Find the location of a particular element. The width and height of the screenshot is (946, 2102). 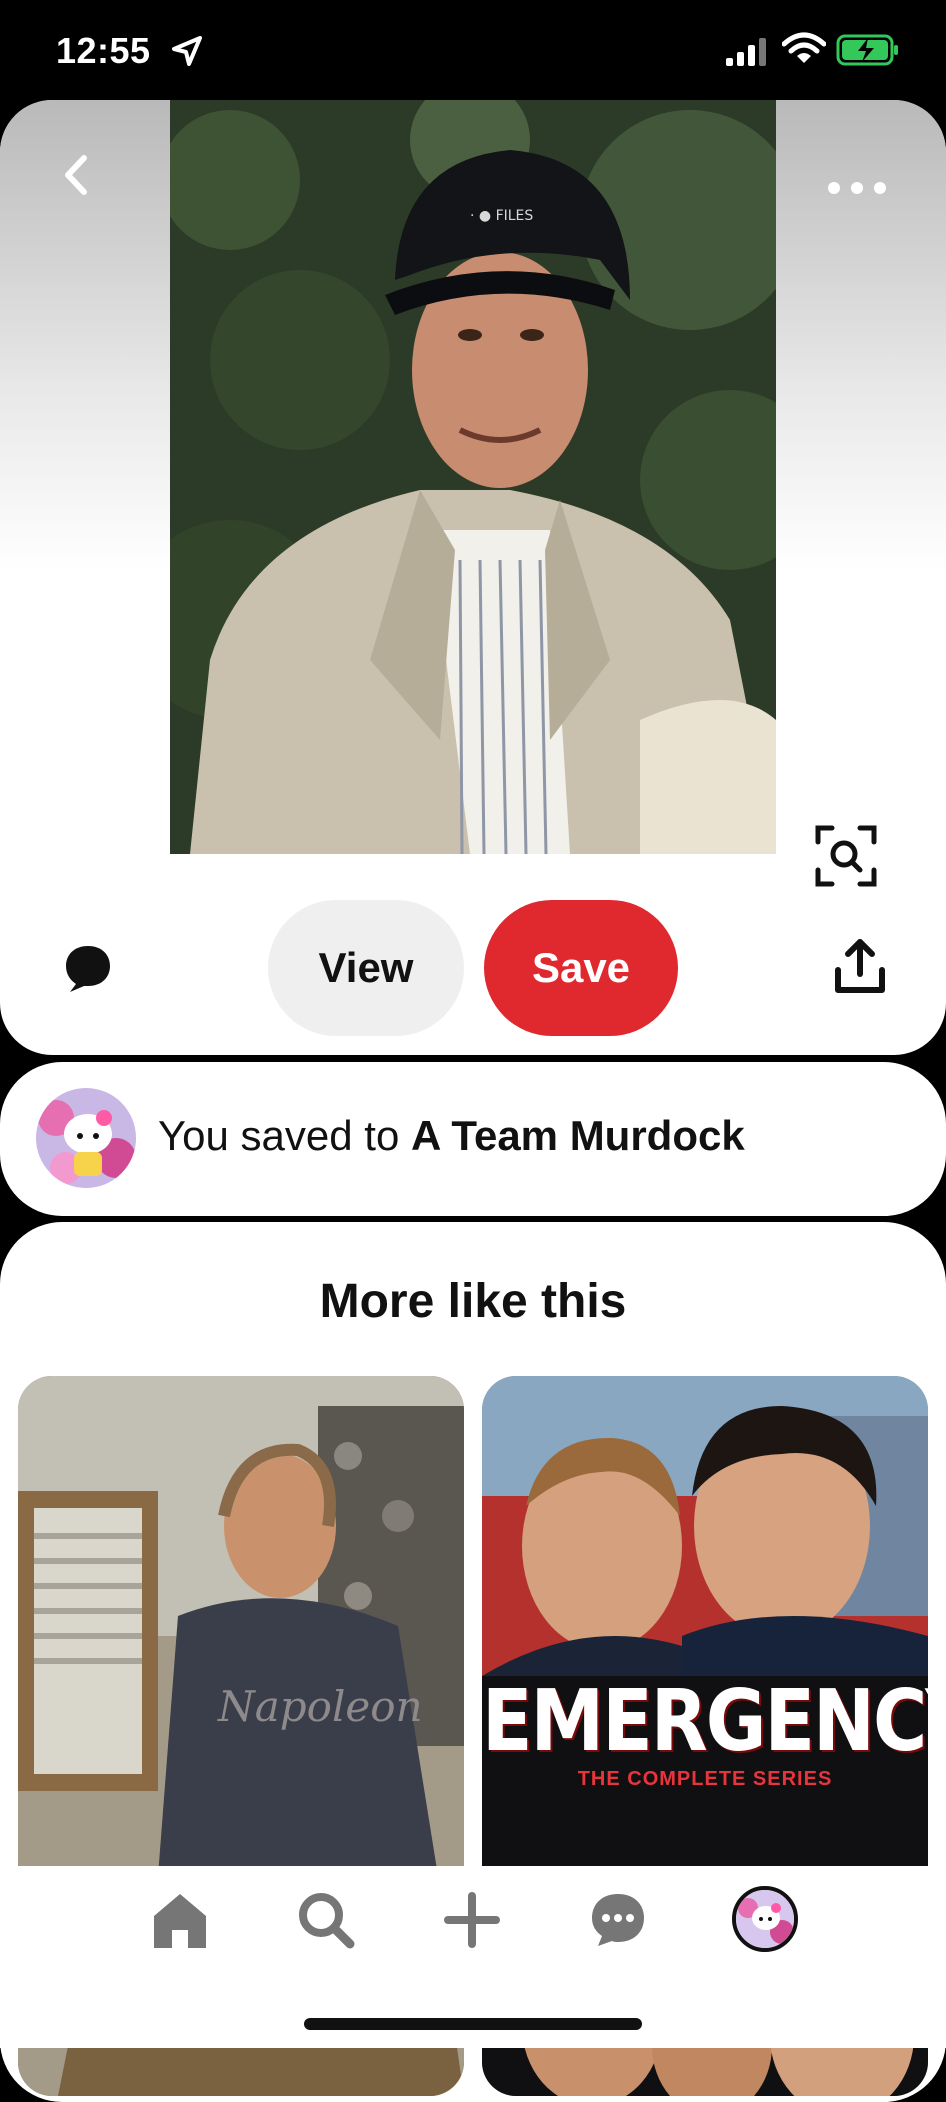

messages-icon is located at coordinates (618, 1920).